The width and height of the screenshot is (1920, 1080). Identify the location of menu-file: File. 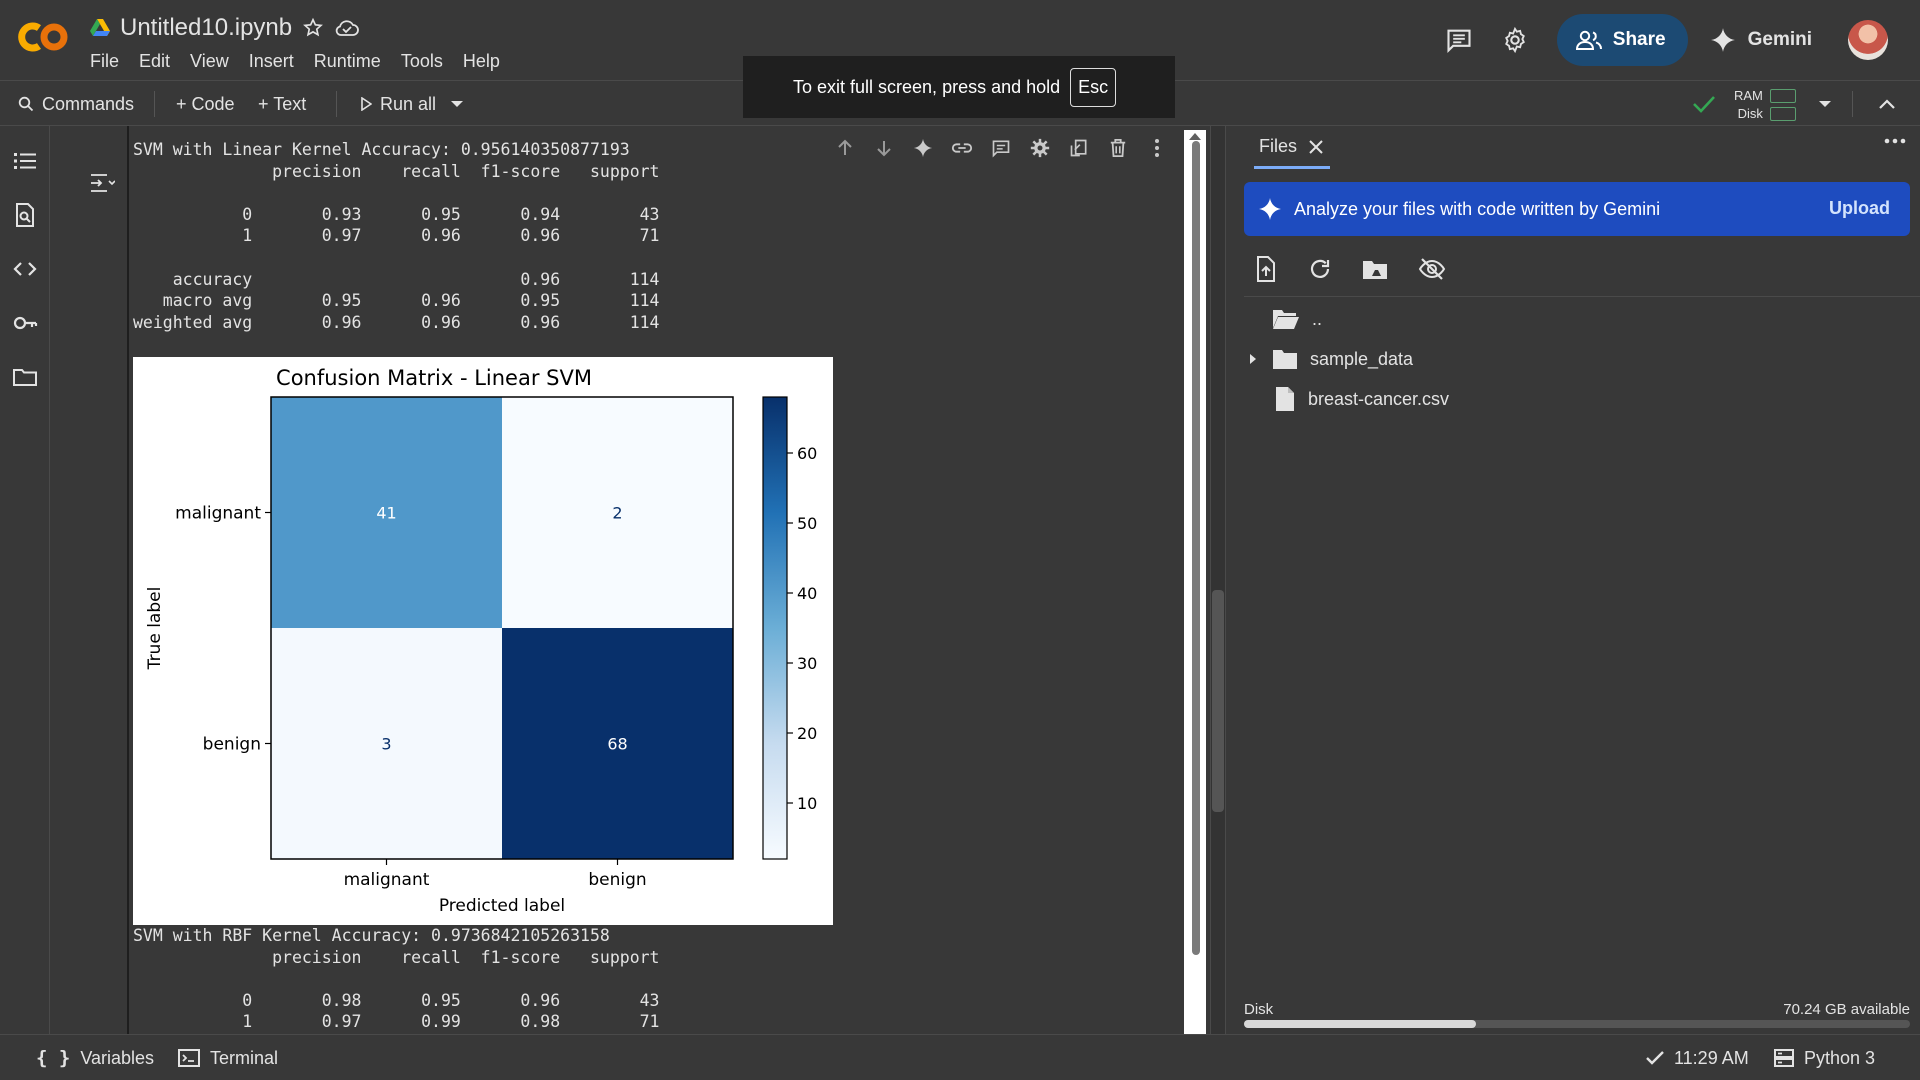
(104, 61).